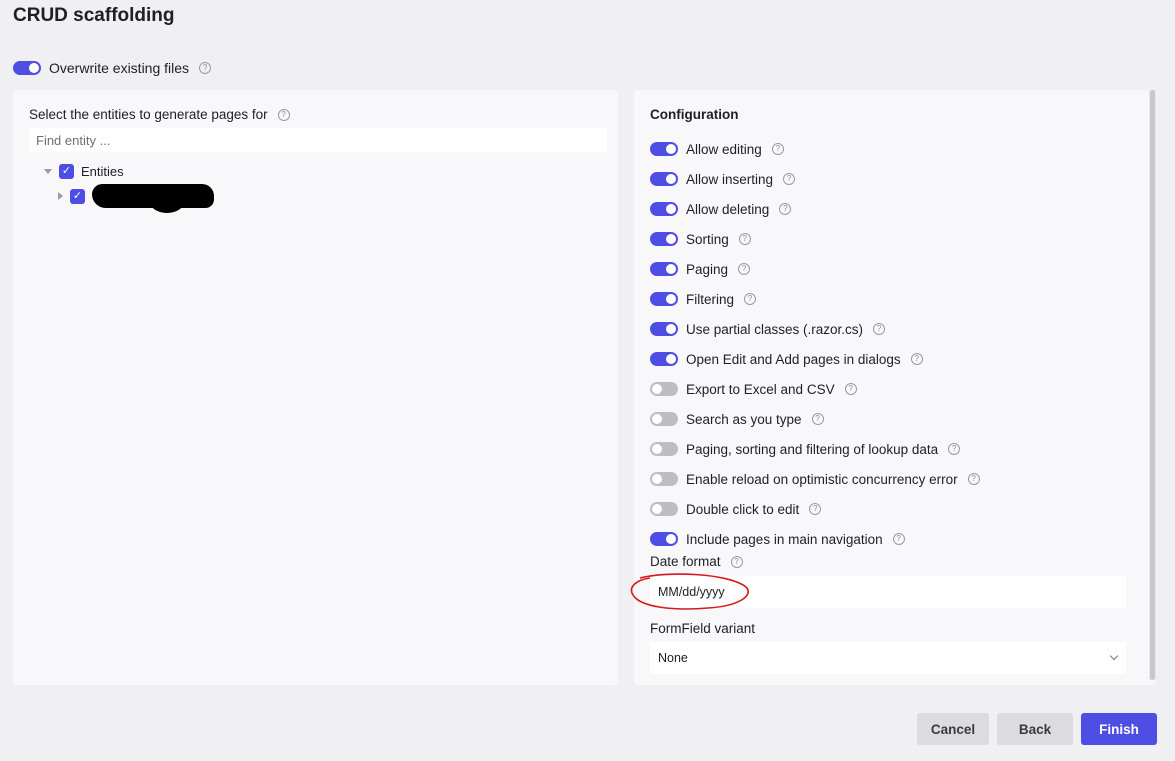  I want to click on scrollbar-thumb, so click(1152, 385).